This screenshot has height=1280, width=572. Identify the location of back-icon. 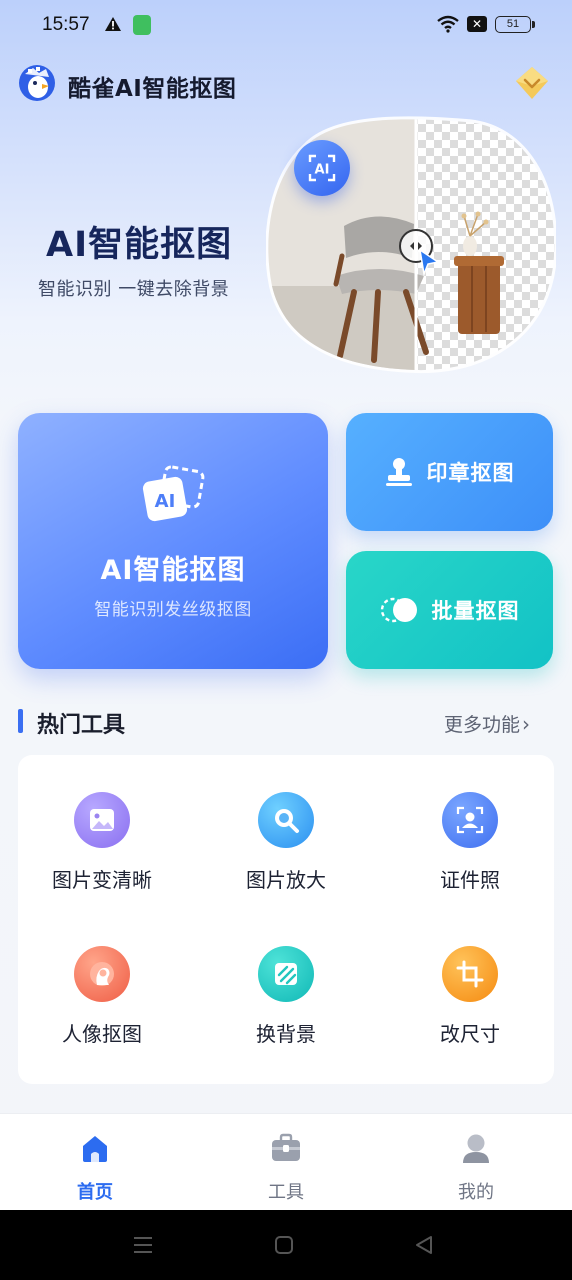
(424, 1245).